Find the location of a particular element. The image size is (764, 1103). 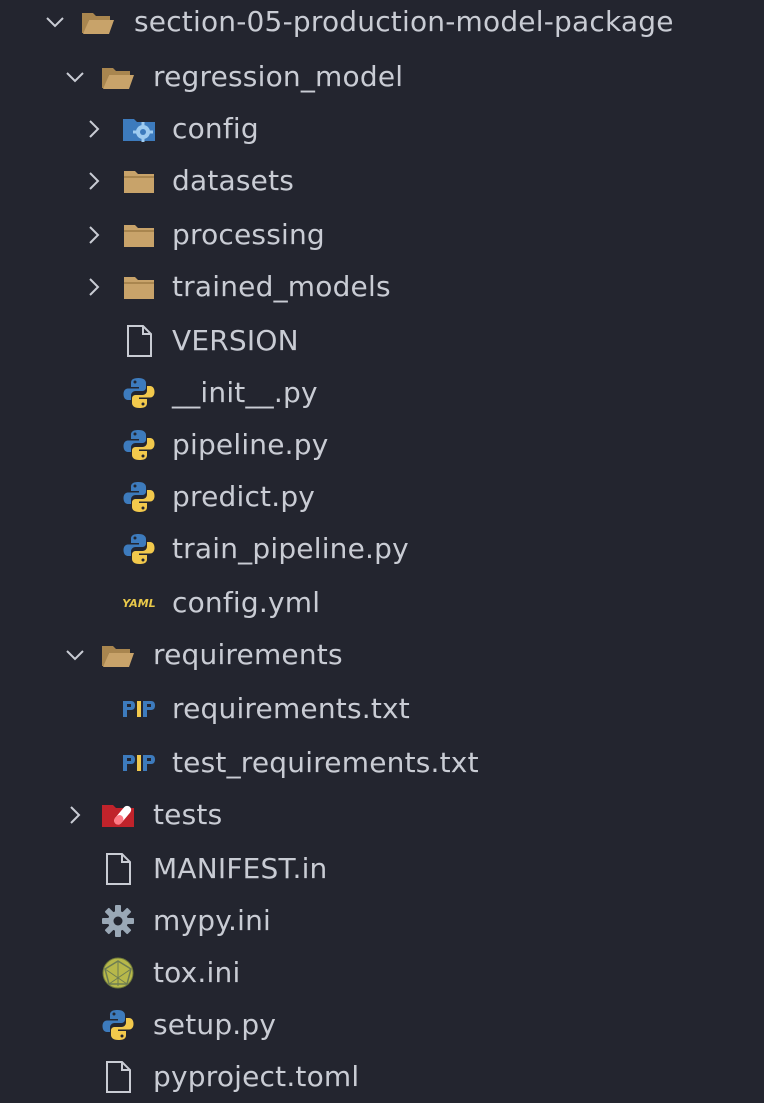

tree-item-label: requirements is located at coordinates (248, 654).